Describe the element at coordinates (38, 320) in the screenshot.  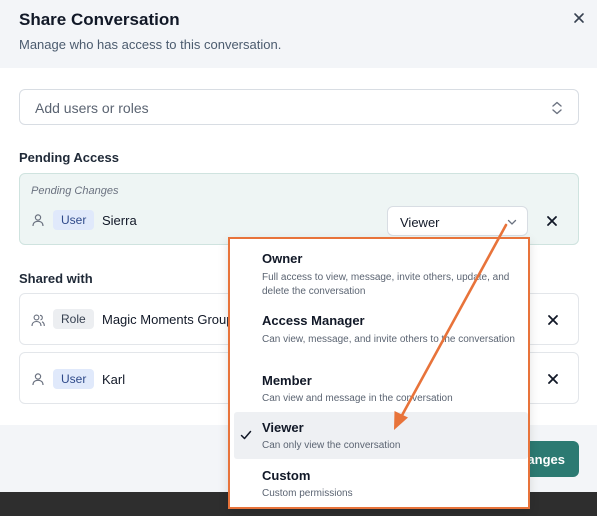
I see `group-icon` at that location.